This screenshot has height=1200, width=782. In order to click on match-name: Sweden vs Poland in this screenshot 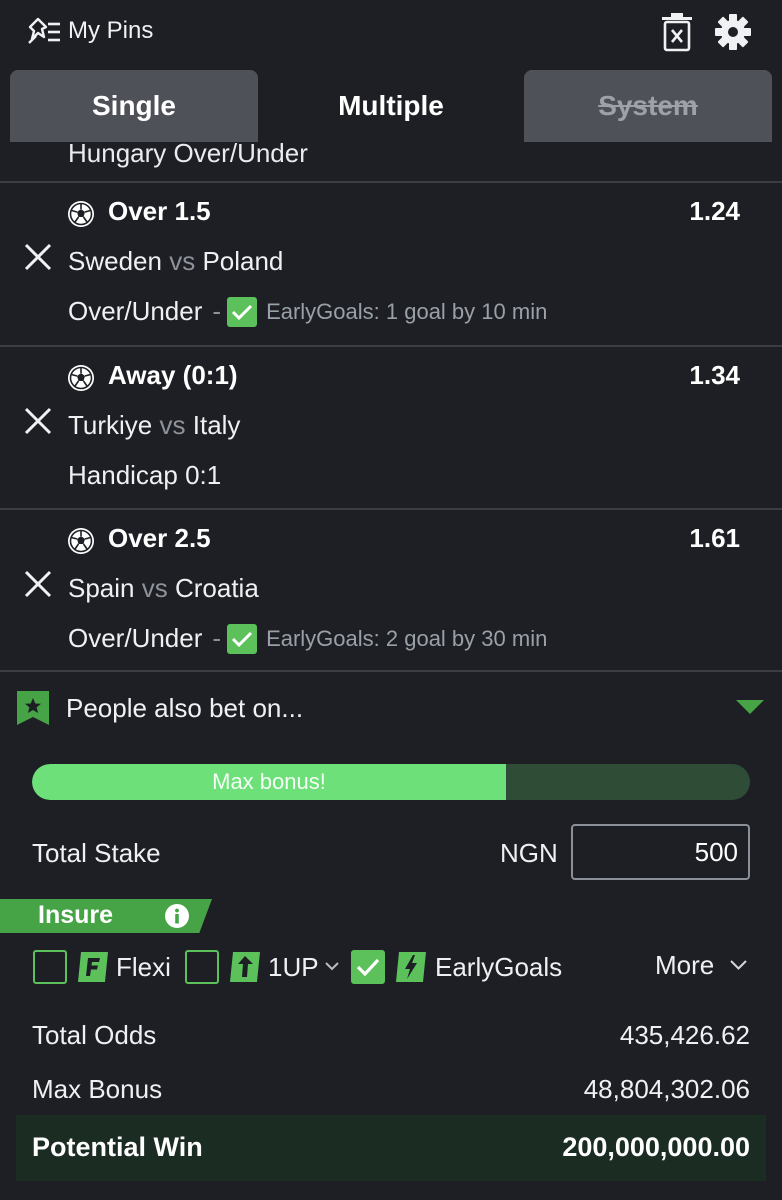, I will do `click(175, 261)`.